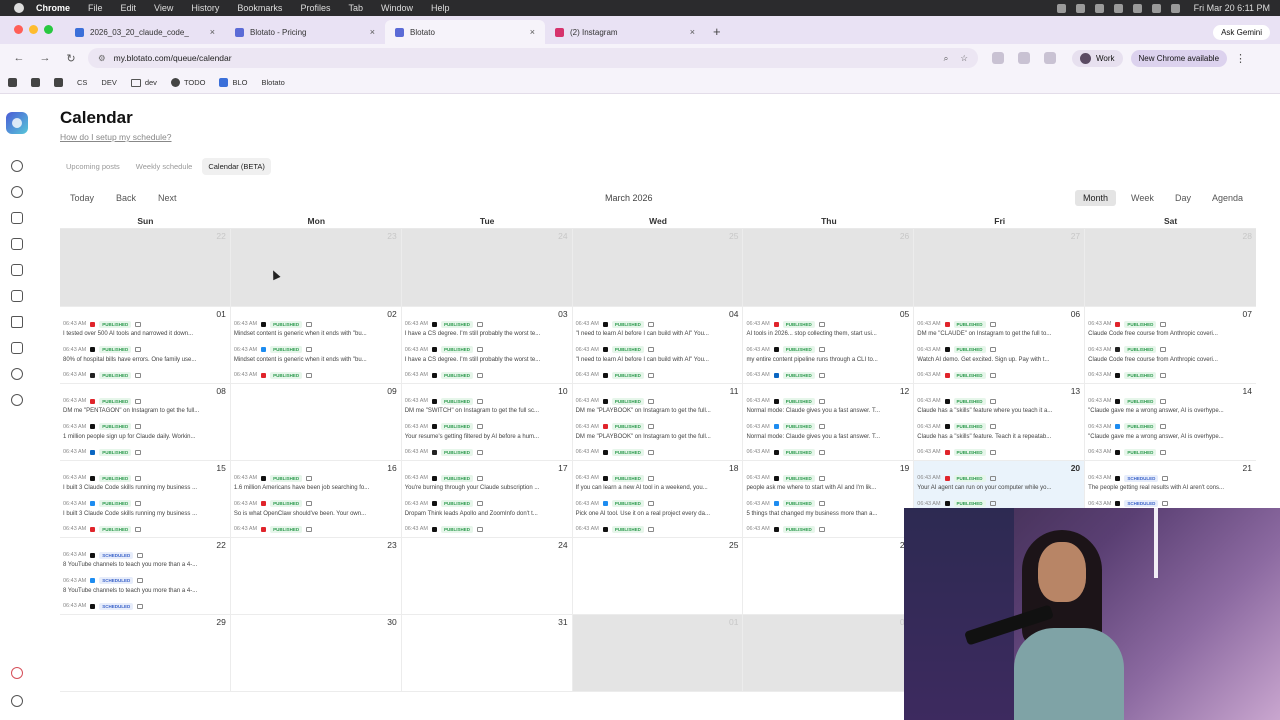 The height and width of the screenshot is (720, 1280). Describe the element at coordinates (1096, 198) in the screenshot. I see `view-month-button: Month` at that location.